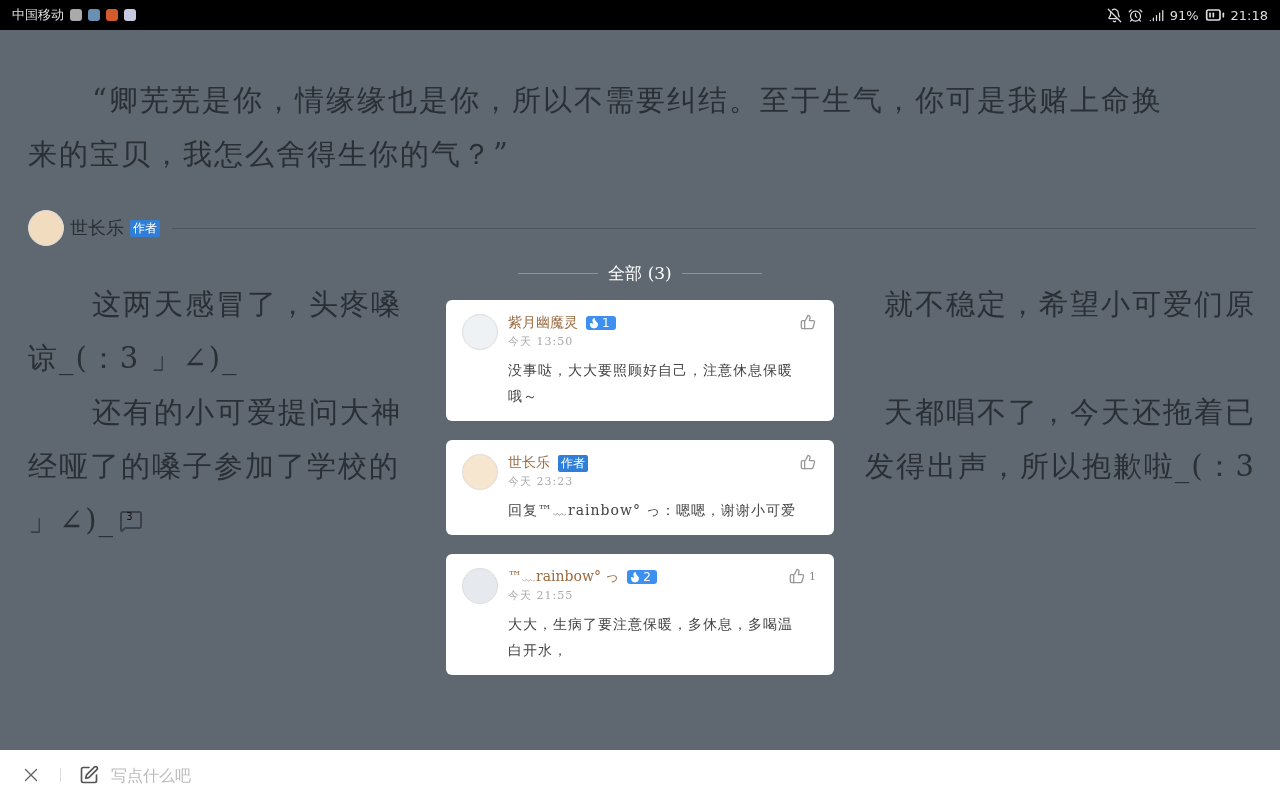 Image resolution: width=1280 pixels, height=800 pixels. Describe the element at coordinates (642, 577) in the screenshot. I see `fan-level-badge: 2` at that location.